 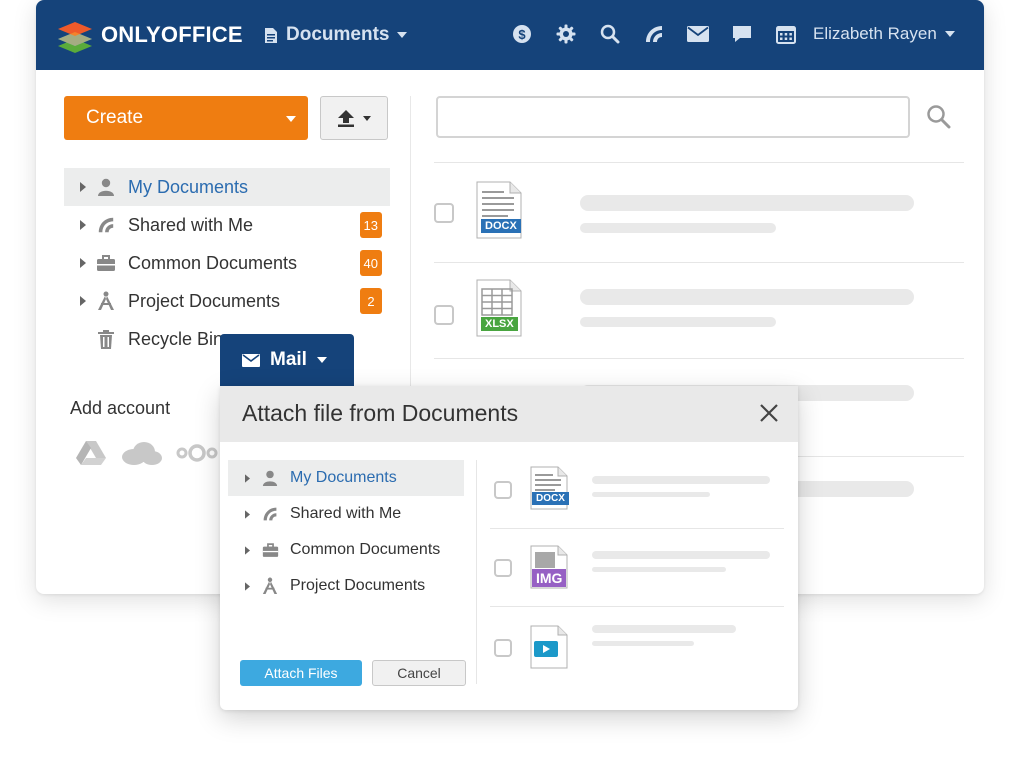 I want to click on mail-module-tab: Mail, so click(x=287, y=360).